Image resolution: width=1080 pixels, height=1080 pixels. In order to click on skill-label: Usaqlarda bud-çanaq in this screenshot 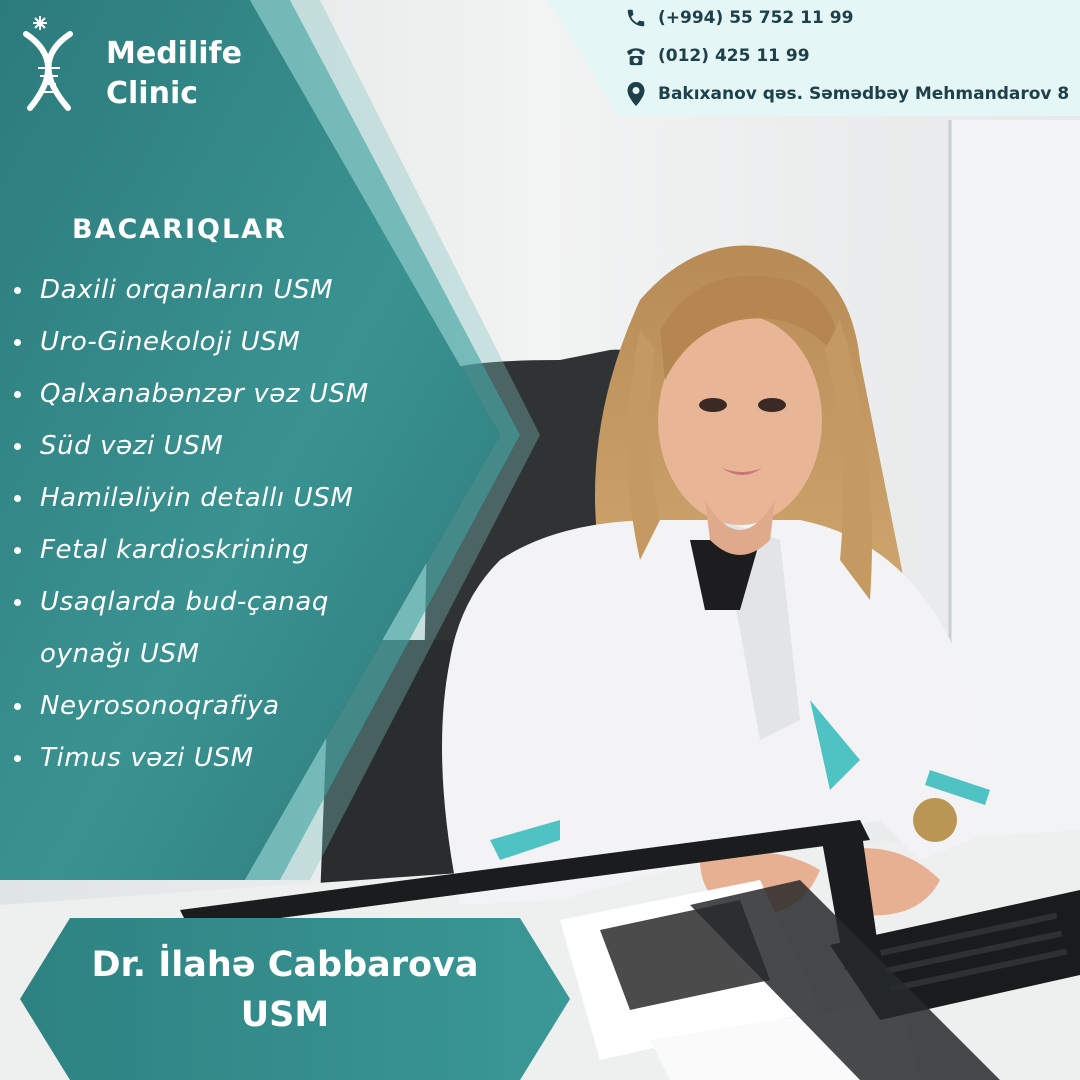, I will do `click(184, 602)`.